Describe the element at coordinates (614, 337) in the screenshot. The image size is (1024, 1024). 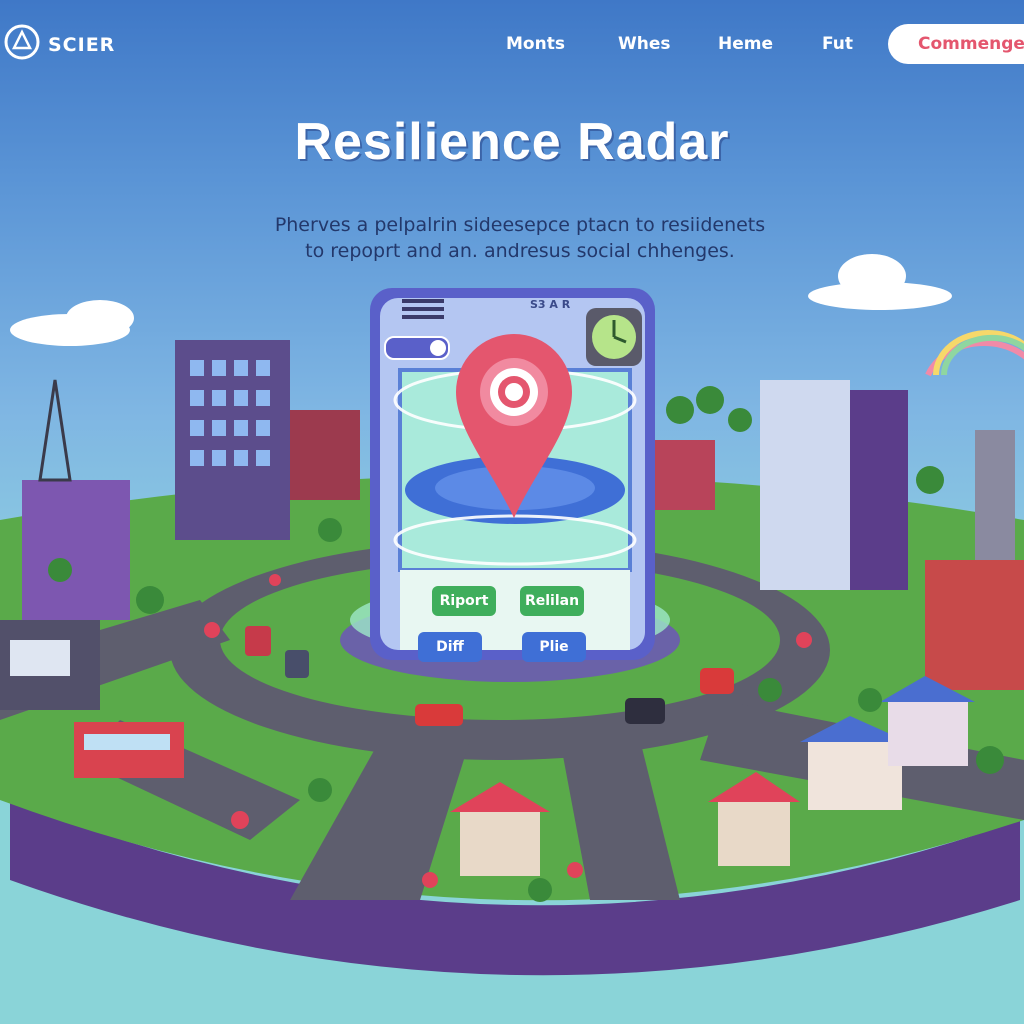
I see `clock-icon` at that location.